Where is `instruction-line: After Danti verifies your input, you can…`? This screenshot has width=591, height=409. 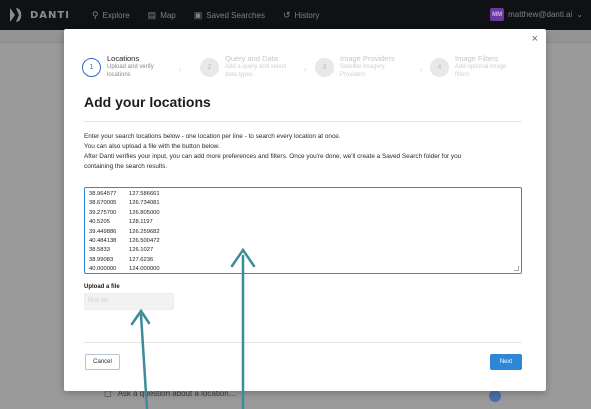
instruction-line: After Danti verifies your input, you can… is located at coordinates (273, 156).